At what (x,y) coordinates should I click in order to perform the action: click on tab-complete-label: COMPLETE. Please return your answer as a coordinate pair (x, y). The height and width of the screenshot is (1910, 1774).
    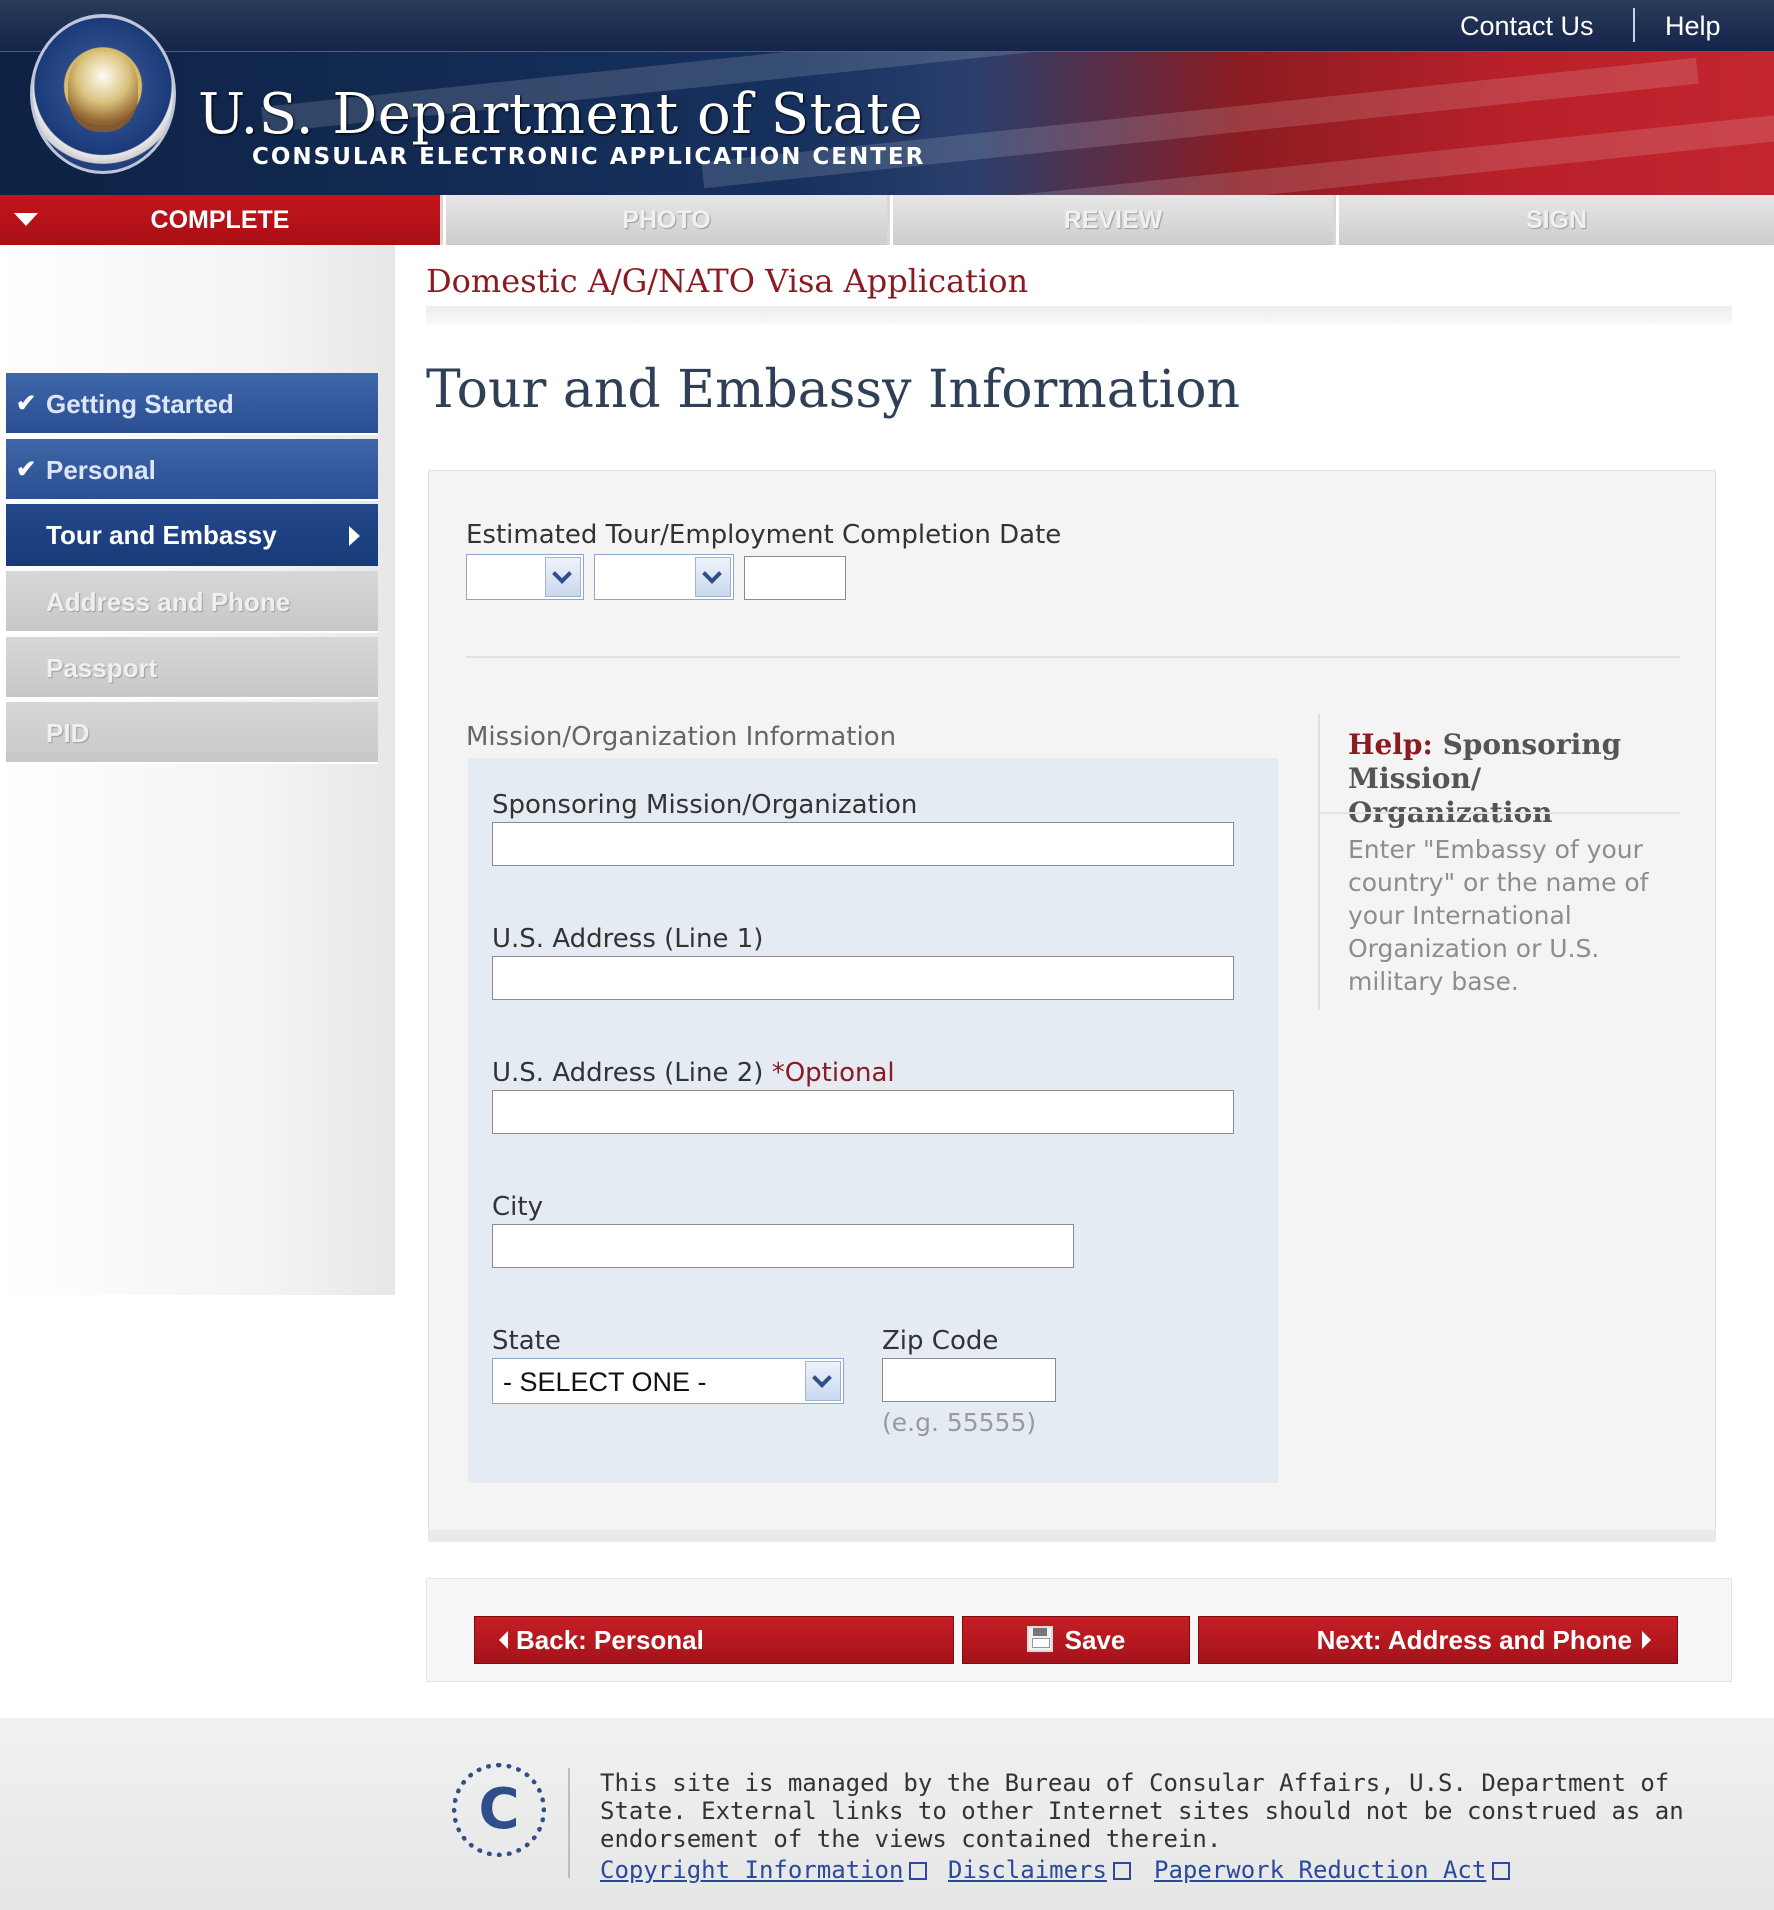
    Looking at the image, I should click on (220, 220).